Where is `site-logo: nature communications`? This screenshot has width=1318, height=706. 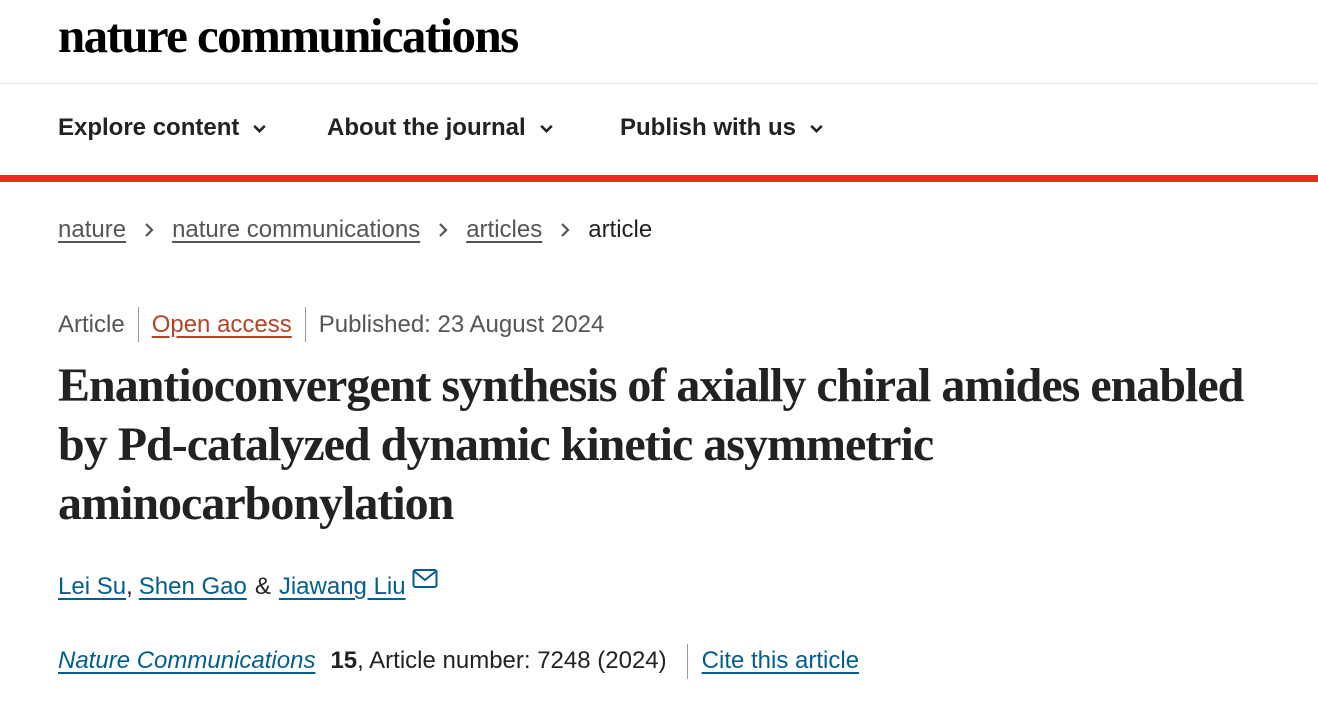
site-logo: nature communications is located at coordinates (288, 36).